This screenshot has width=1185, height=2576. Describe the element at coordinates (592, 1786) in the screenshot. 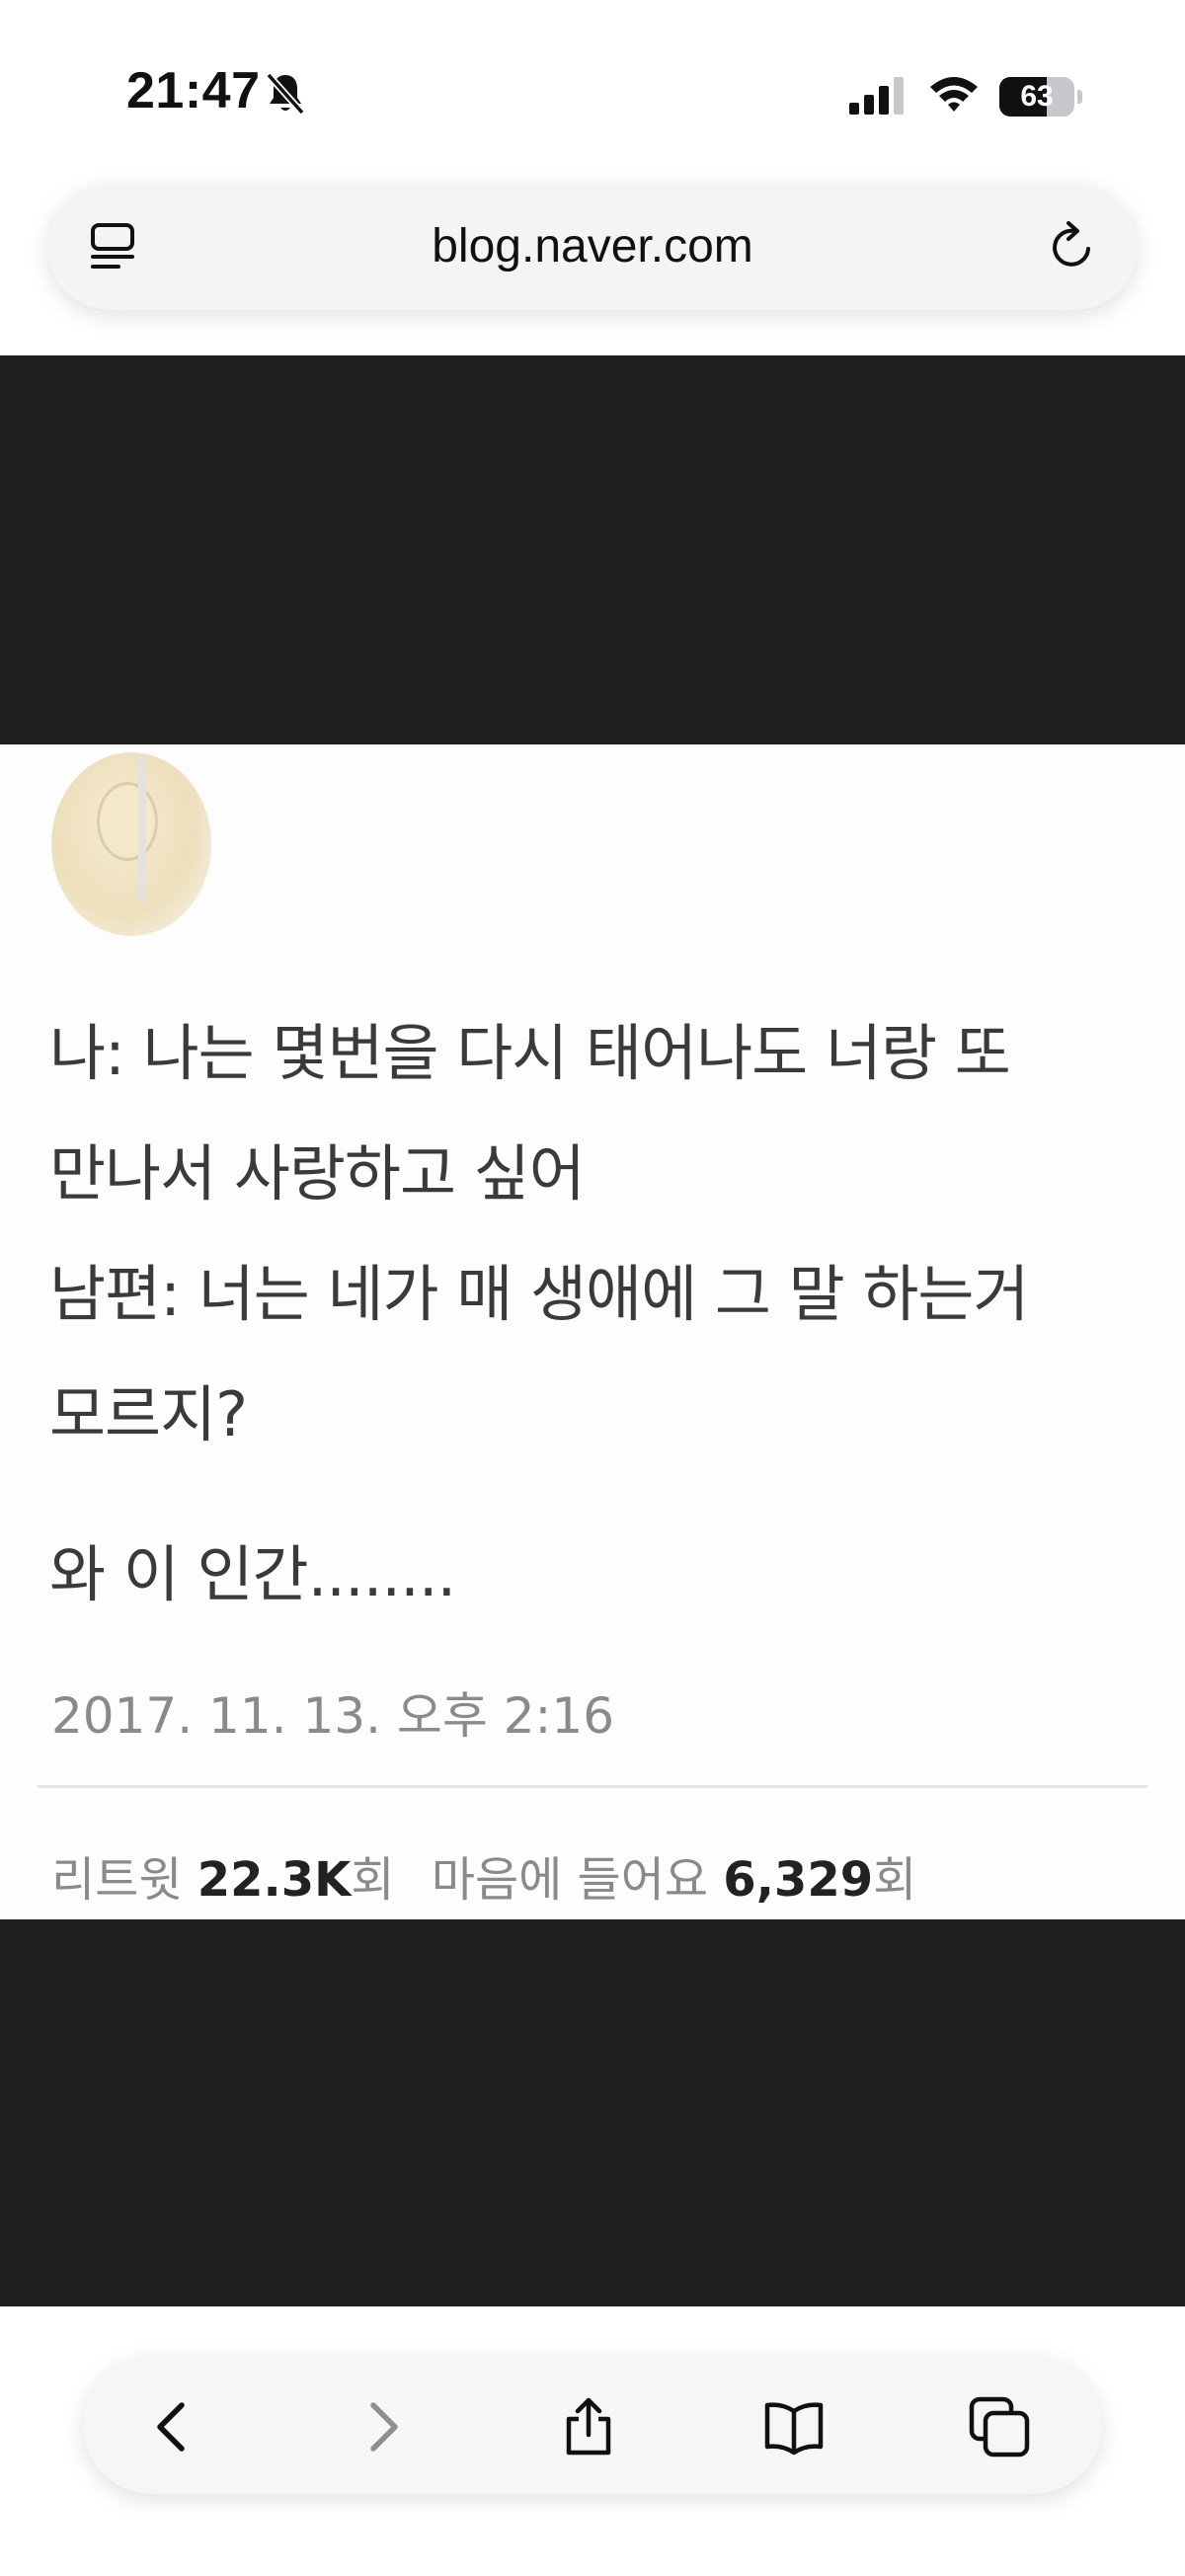

I see `divider` at that location.